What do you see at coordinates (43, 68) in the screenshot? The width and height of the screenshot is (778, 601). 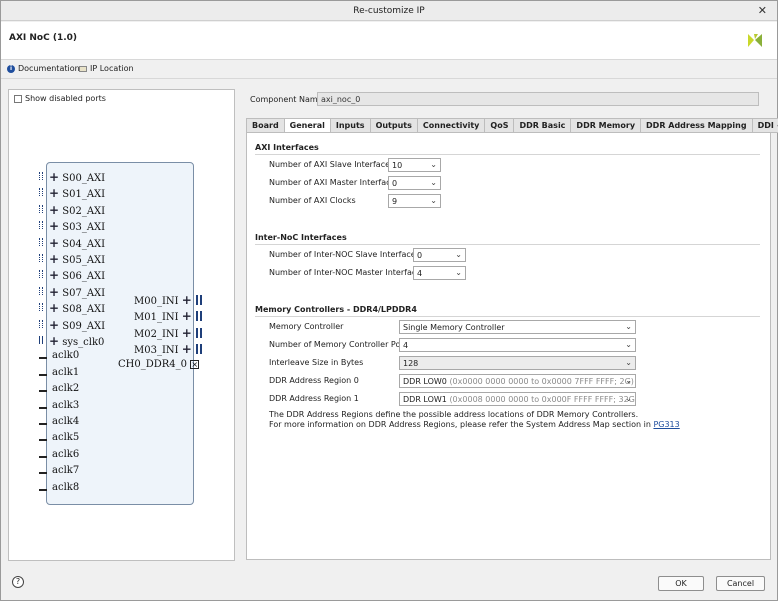 I see `documentation-link: i Documentation` at bounding box center [43, 68].